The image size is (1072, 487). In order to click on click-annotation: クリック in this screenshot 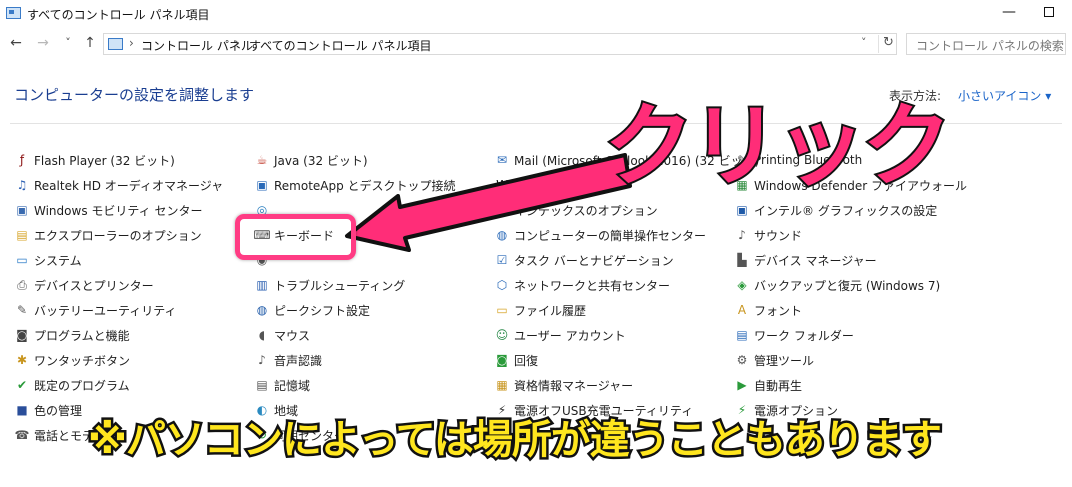, I will do `click(778, 146)`.